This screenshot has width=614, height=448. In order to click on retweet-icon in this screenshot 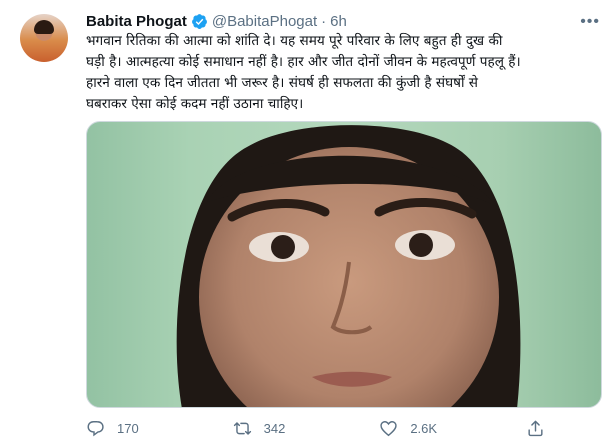, I will do `click(242, 428)`.